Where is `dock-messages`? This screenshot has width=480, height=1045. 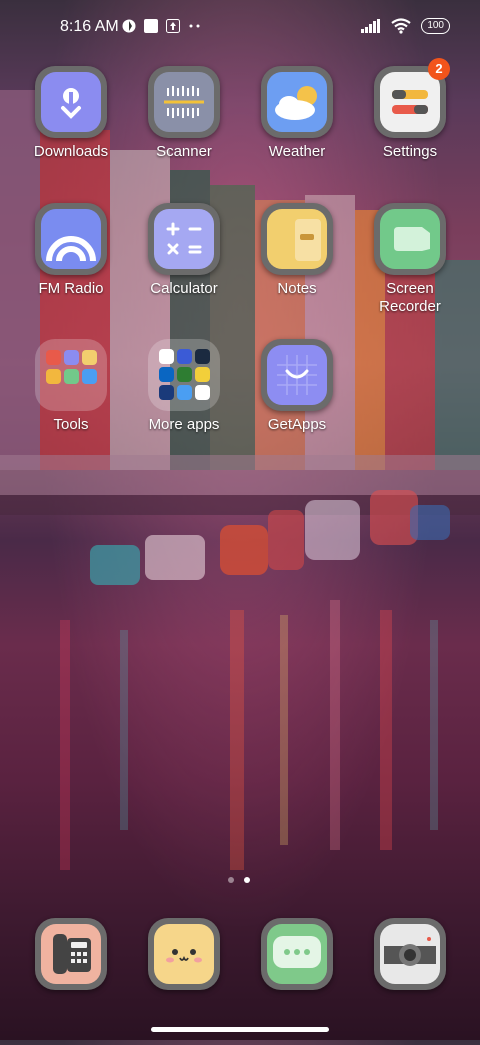 dock-messages is located at coordinates (297, 954).